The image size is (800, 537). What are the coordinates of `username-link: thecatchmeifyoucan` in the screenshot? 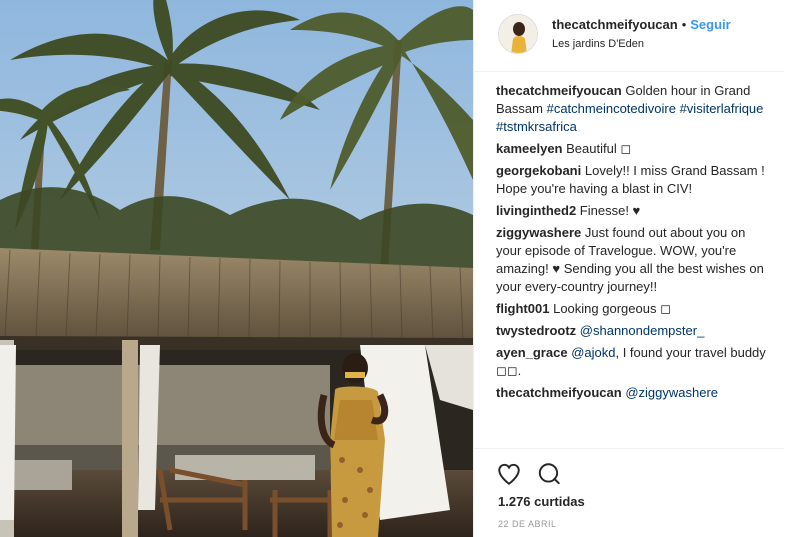 It's located at (615, 24).